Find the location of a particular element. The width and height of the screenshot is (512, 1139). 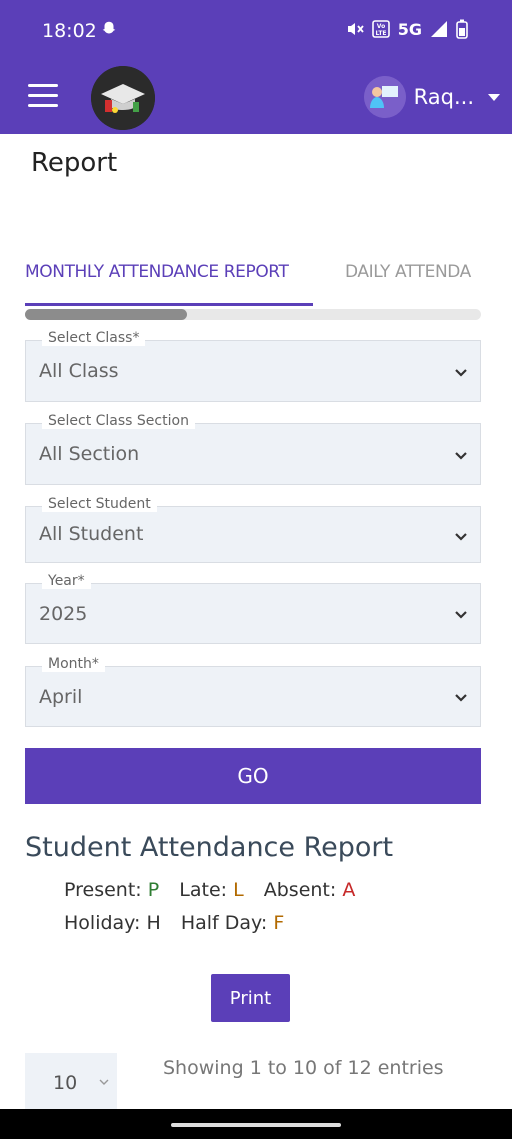

select-year-dropdown: Year* 2025 is located at coordinates (253, 608).